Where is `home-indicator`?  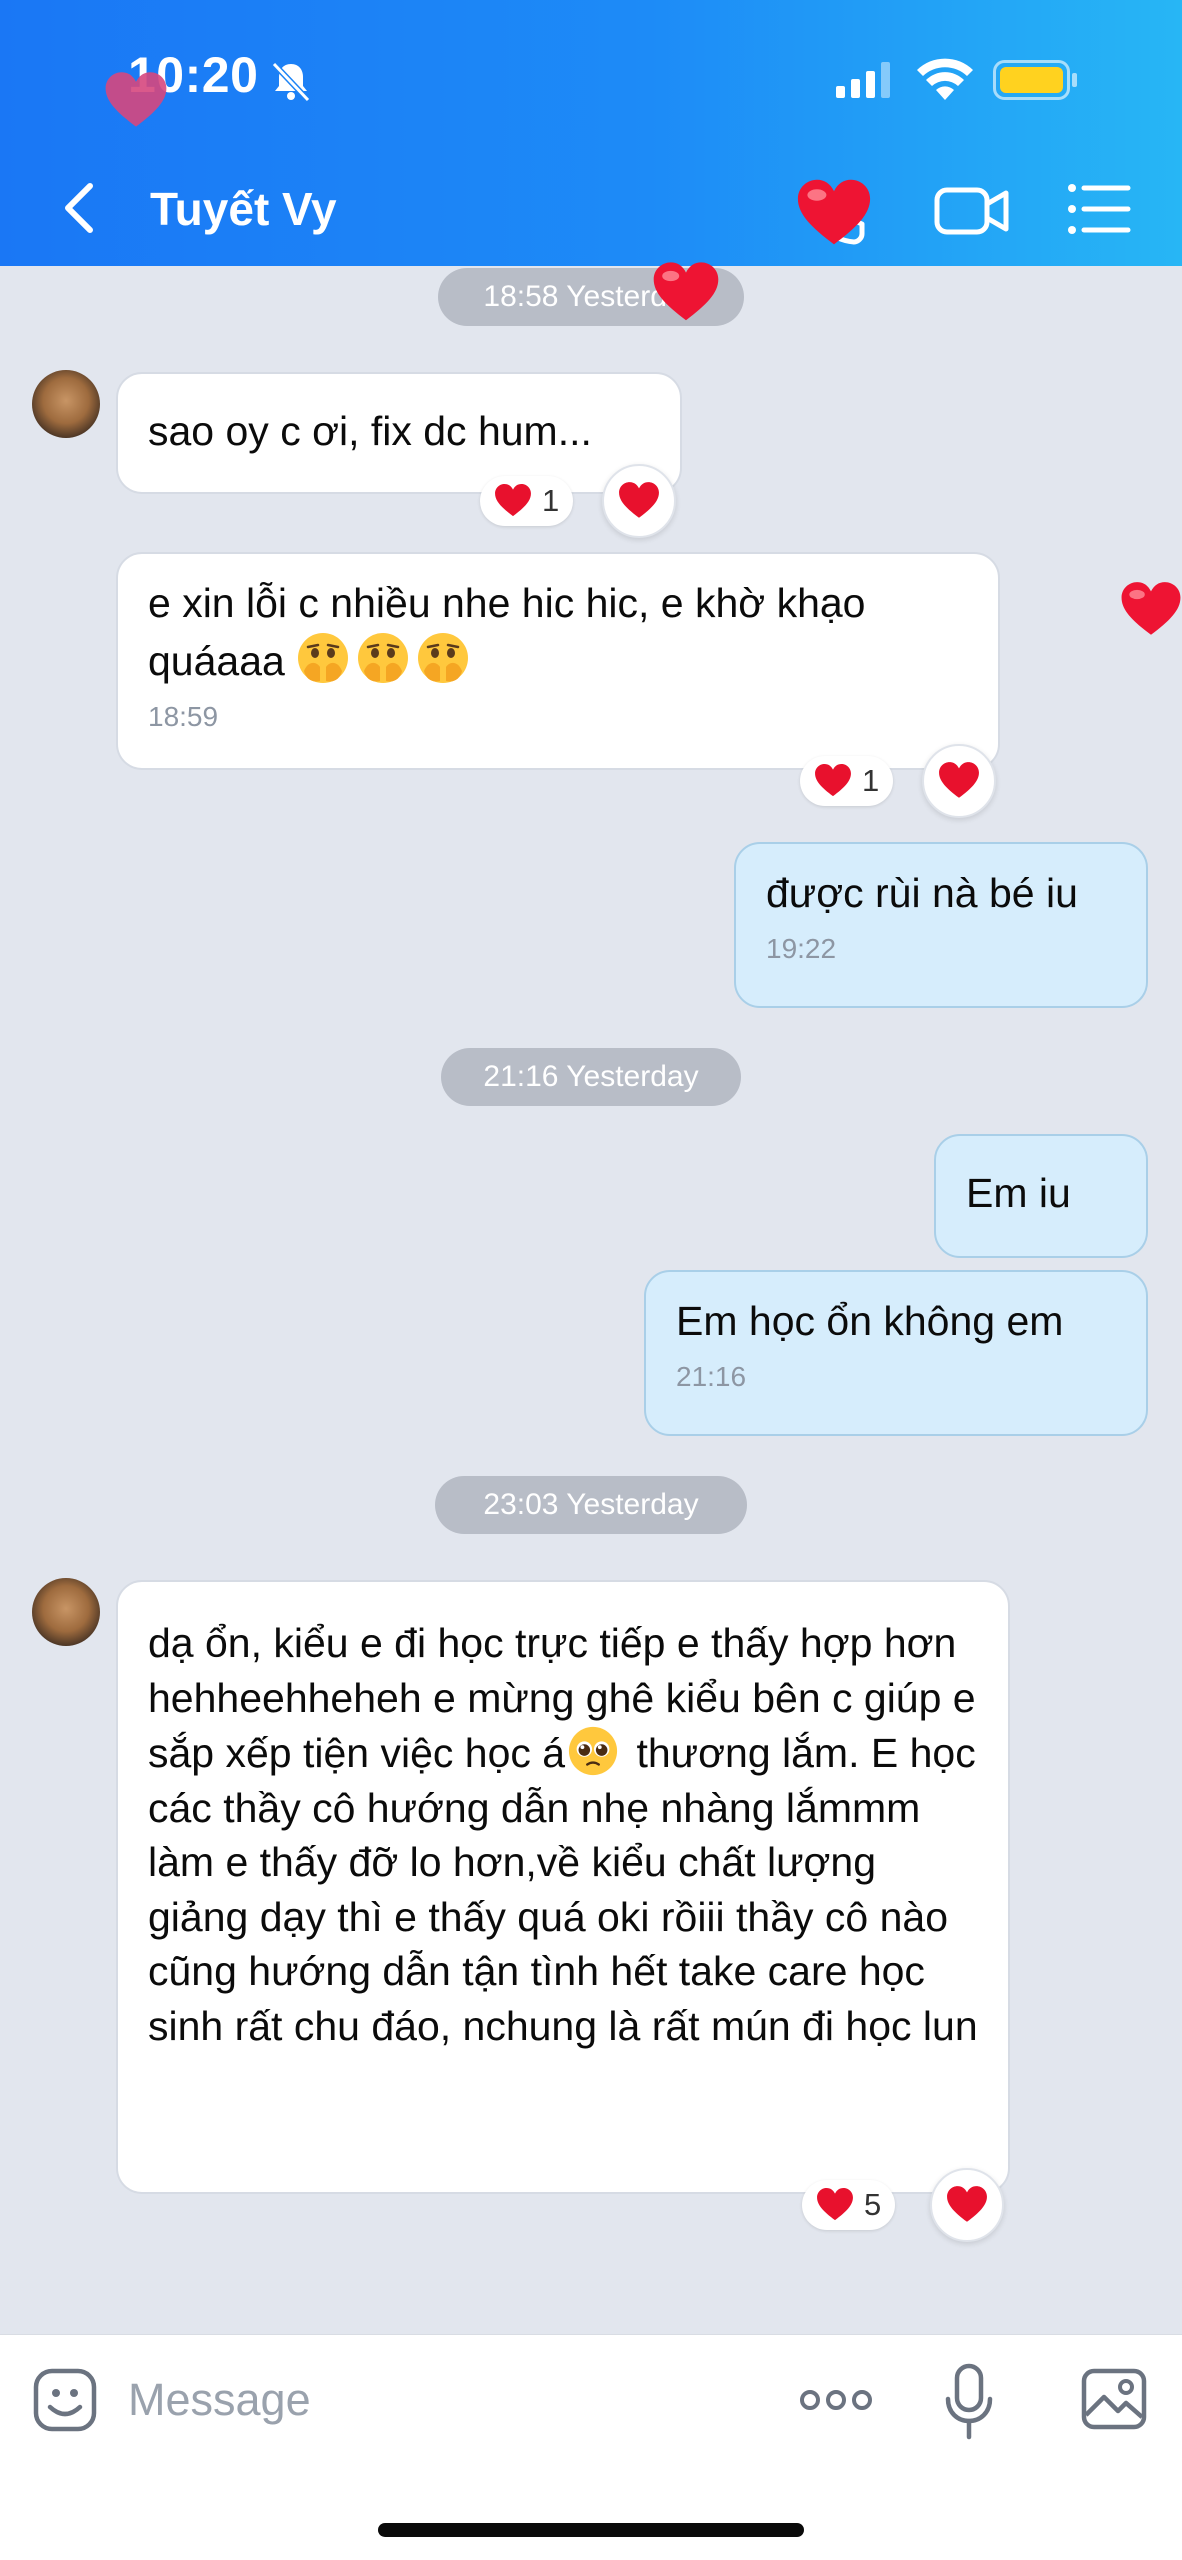
home-indicator is located at coordinates (591, 2530).